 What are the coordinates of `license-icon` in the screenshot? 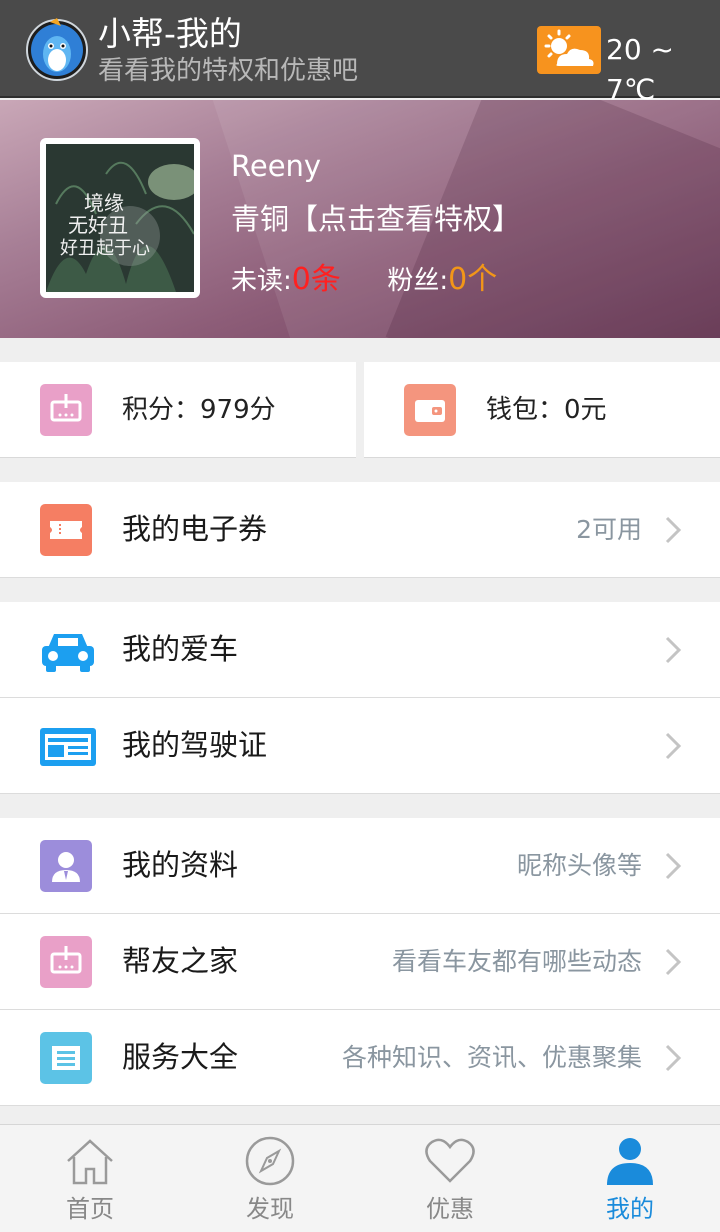 It's located at (68, 746).